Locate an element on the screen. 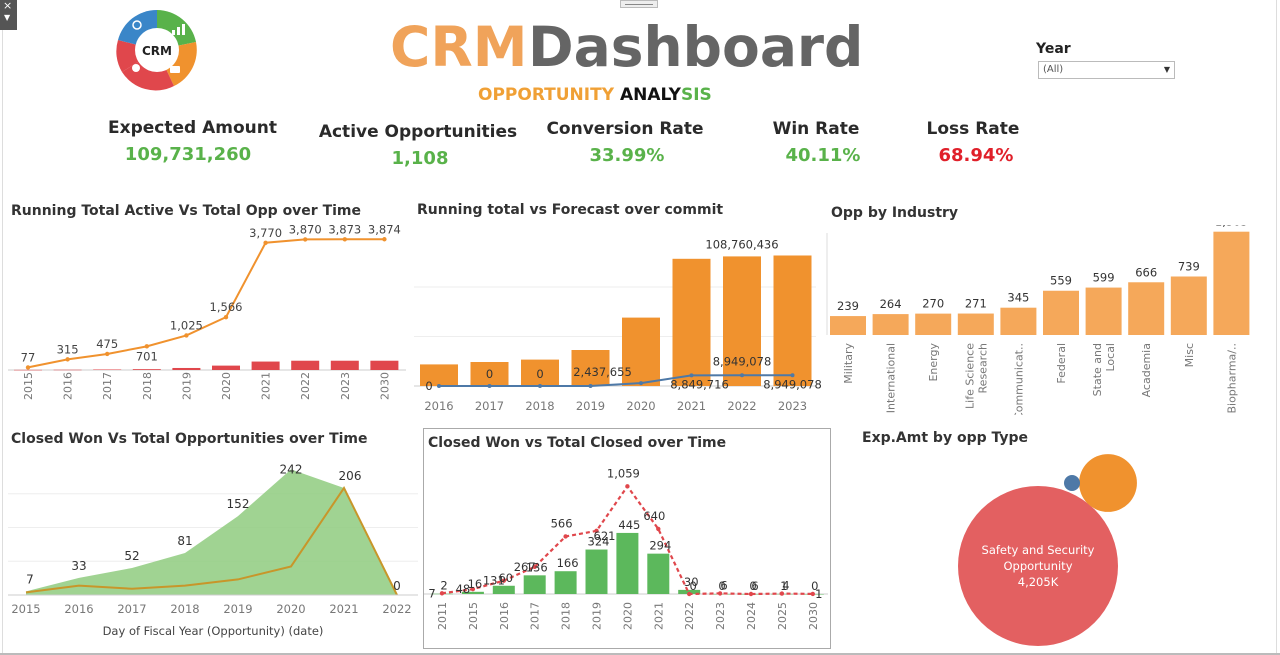 This screenshot has height=655, width=1280. data-label: 294 is located at coordinates (660, 546).